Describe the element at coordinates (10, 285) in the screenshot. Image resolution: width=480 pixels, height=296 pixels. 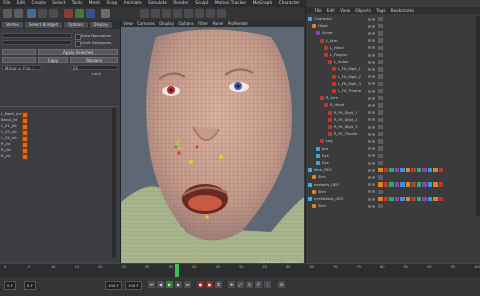
I see `current-frame-field: 0 F` at that location.